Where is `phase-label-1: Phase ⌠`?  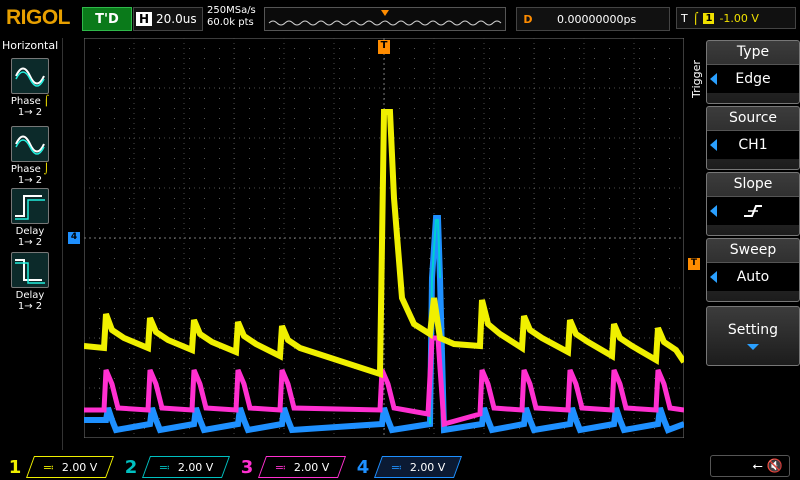 phase-label-1: Phase ⌠ is located at coordinates (30, 101).